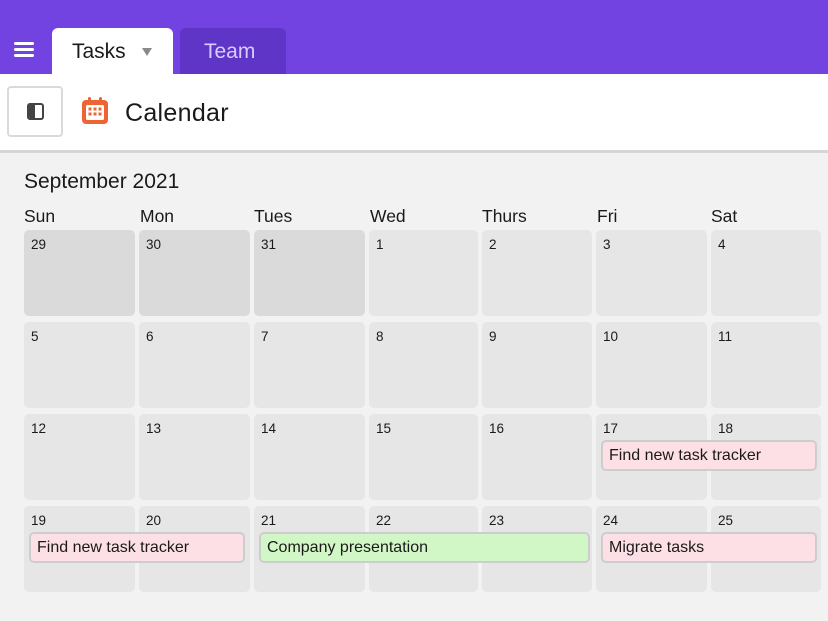 This screenshot has height=621, width=828. I want to click on day-number: 8, so click(380, 336).